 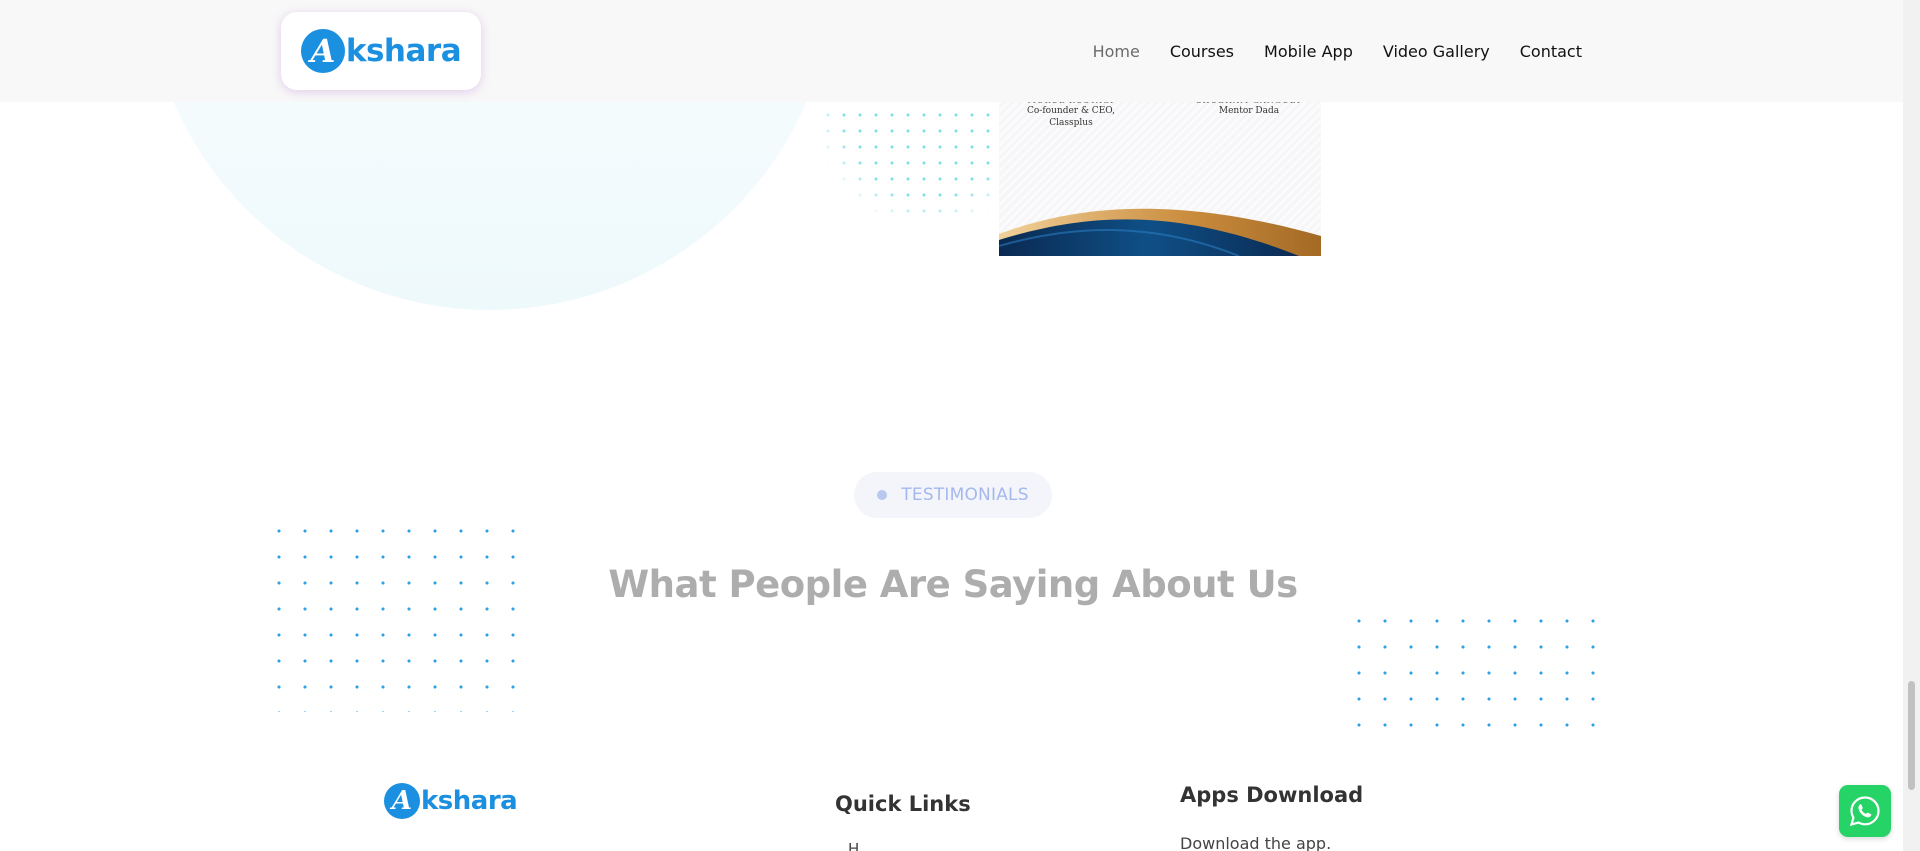 I want to click on nav-contact: Contact, so click(x=1551, y=51).